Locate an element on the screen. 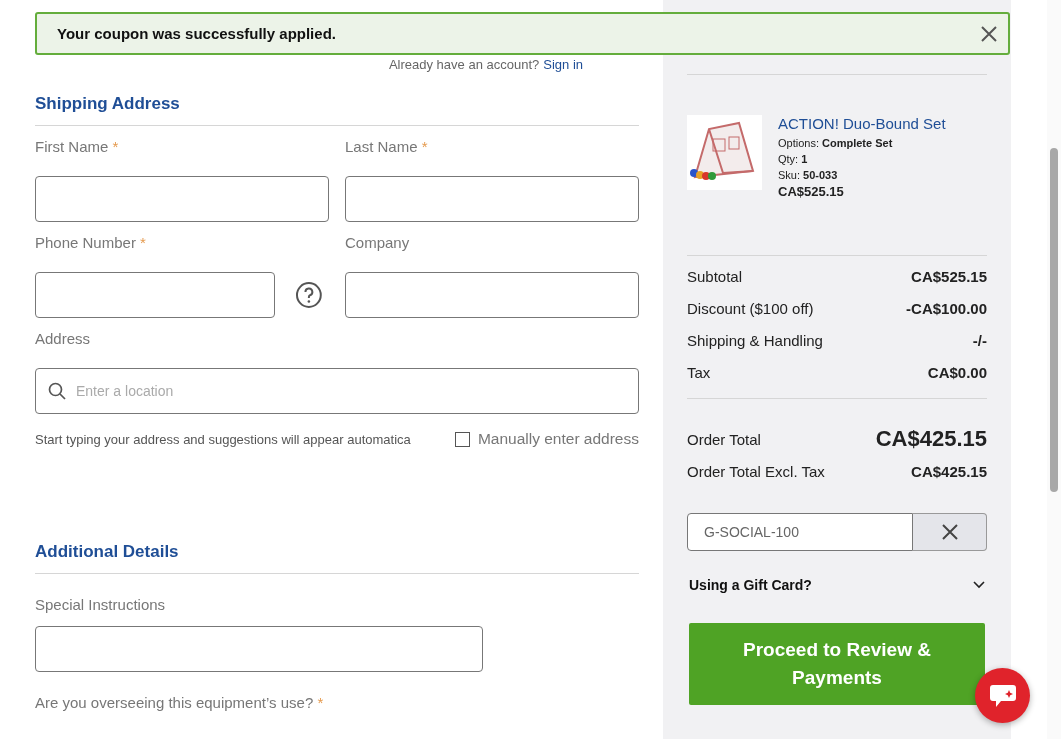 The height and width of the screenshot is (739, 1061). product-name: ACTION! Duo-Bound Set is located at coordinates (862, 123).